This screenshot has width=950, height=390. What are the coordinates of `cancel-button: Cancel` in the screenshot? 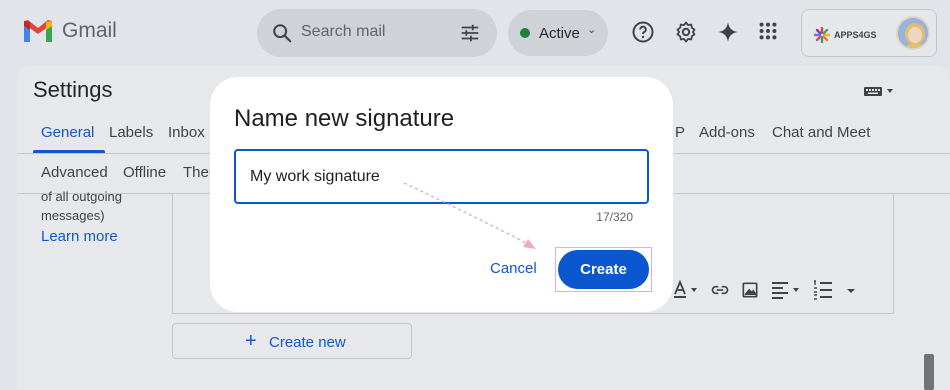 It's located at (513, 268).